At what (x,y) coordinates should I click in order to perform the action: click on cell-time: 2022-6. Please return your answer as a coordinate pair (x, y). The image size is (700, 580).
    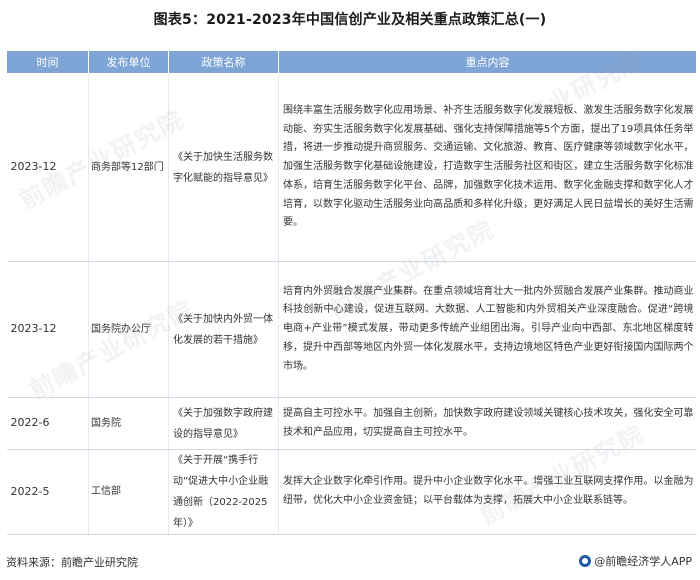
    Looking at the image, I should click on (47, 423).